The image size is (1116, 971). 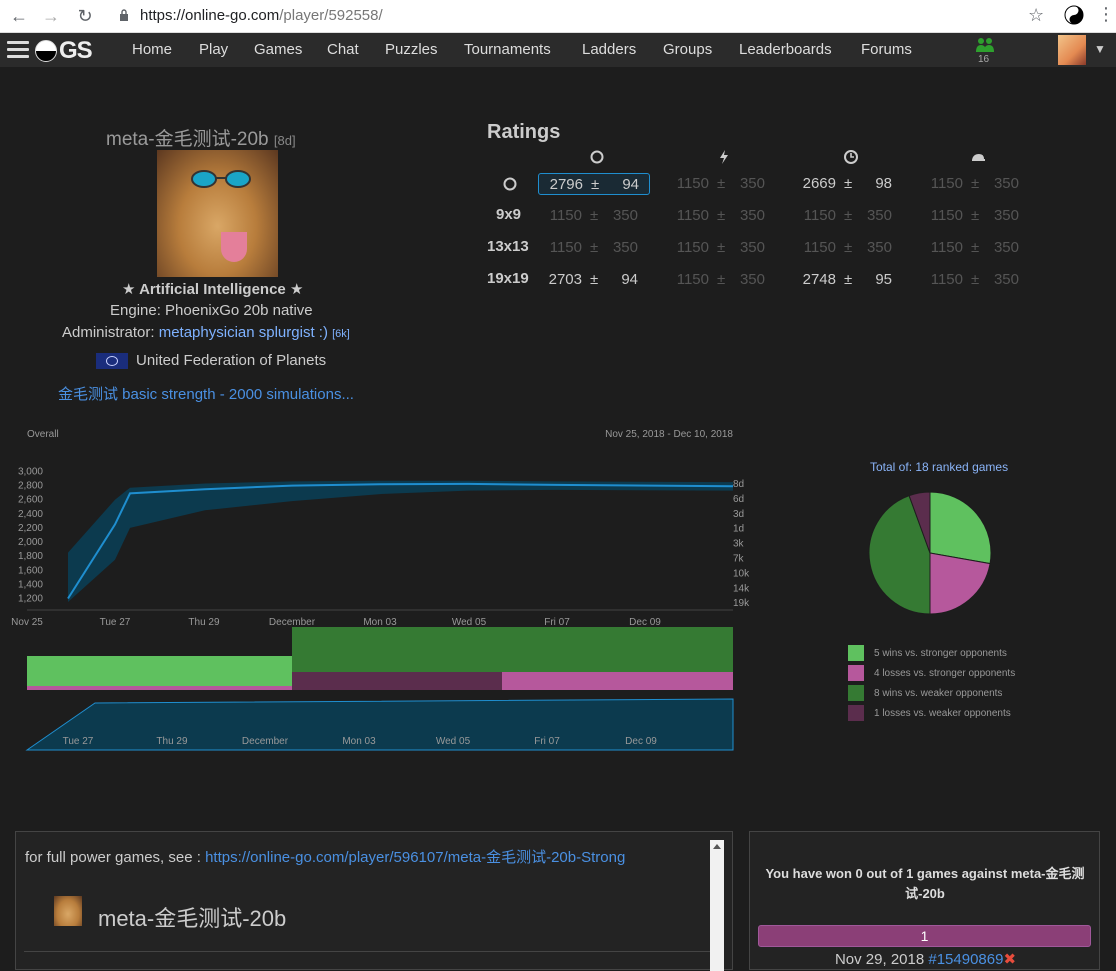 What do you see at coordinates (856, 713) in the screenshot?
I see `legend-swatch` at bounding box center [856, 713].